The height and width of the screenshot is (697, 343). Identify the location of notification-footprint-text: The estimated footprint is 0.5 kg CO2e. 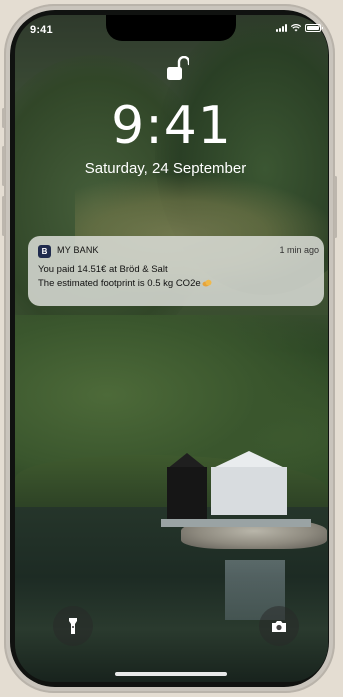
(119, 283).